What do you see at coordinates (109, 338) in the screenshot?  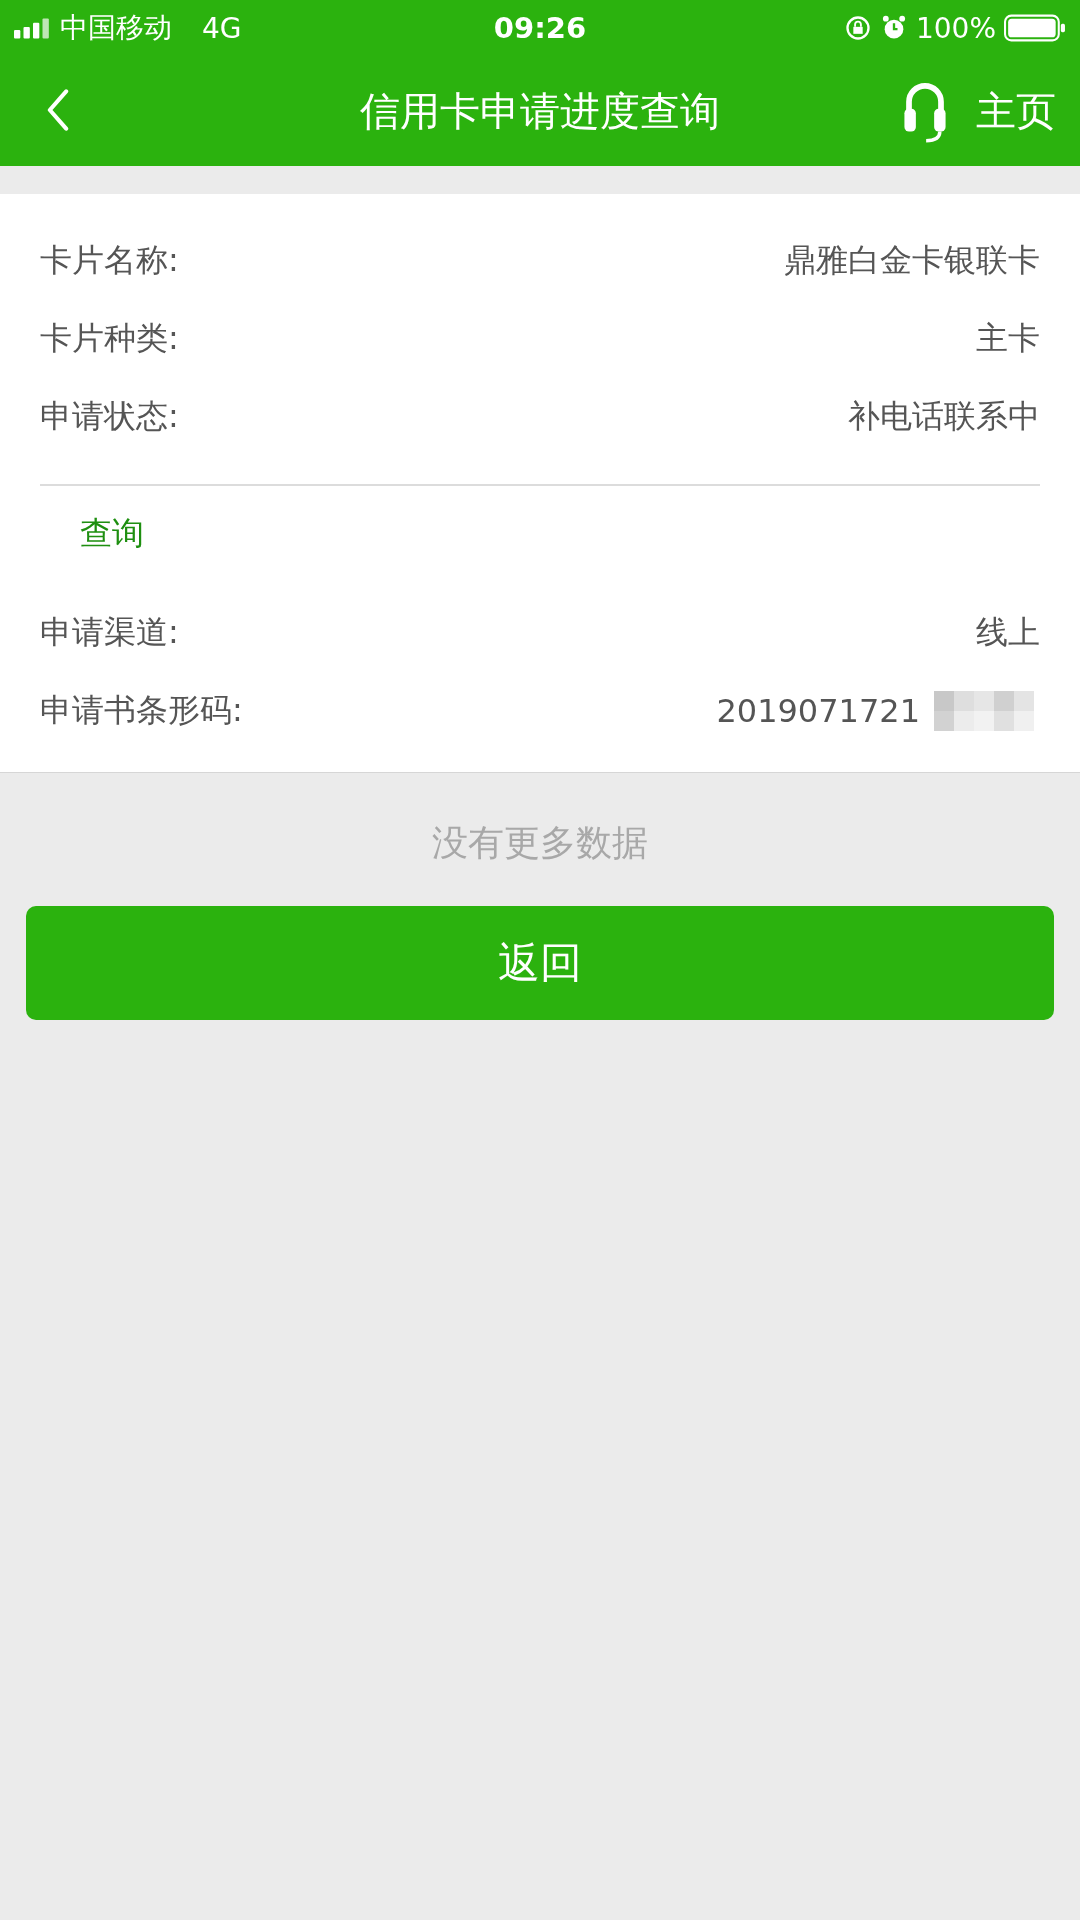 I see `field-label: 卡片种类:` at bounding box center [109, 338].